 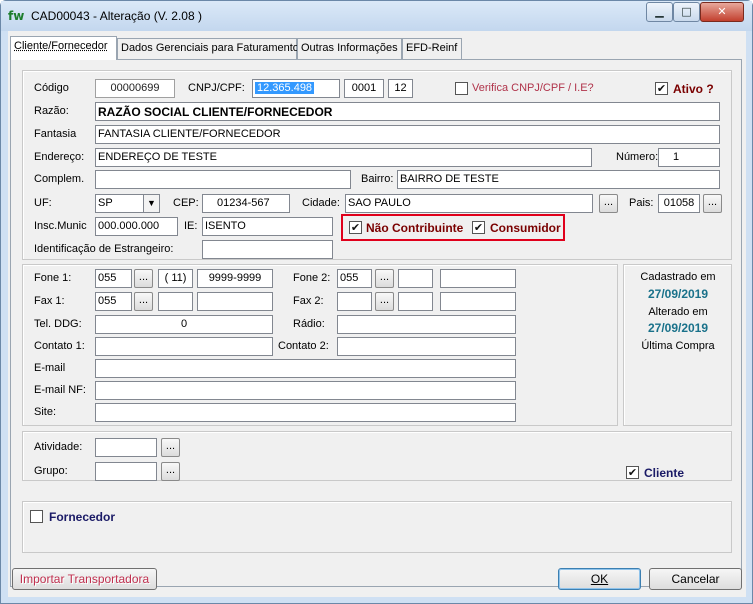 What do you see at coordinates (664, 473) in the screenshot?
I see `cliente-label: Cliente` at bounding box center [664, 473].